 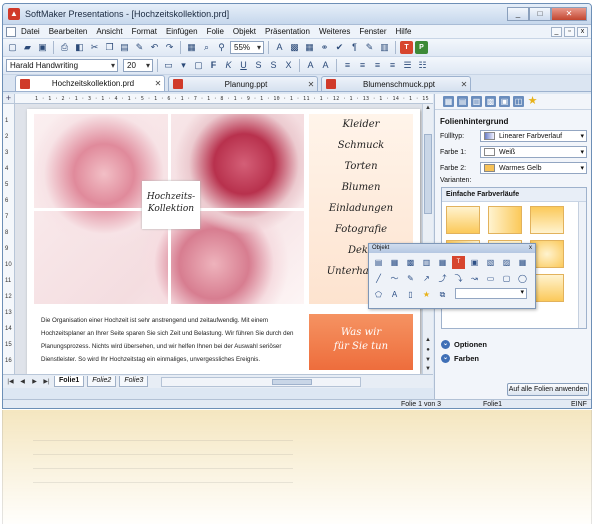 What do you see at coordinates (490, 262) in the screenshot?
I see `sound-icon: ▧` at bounding box center [490, 262].